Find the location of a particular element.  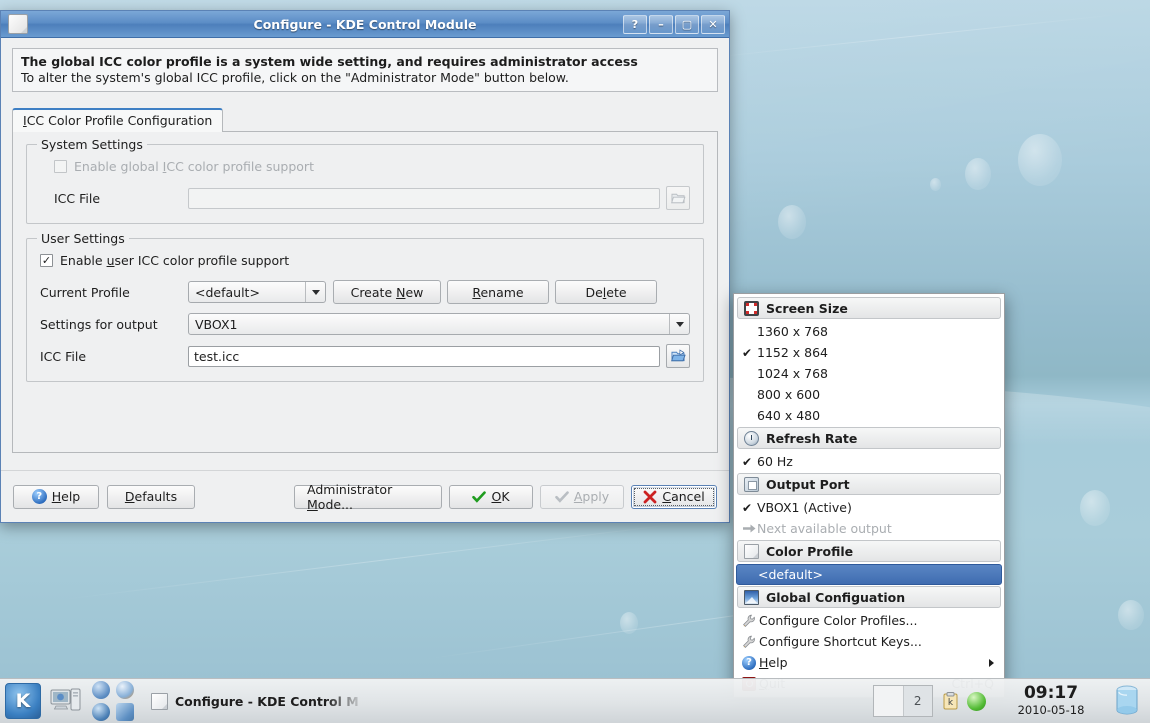

defaults-button: Defaults is located at coordinates (151, 496).